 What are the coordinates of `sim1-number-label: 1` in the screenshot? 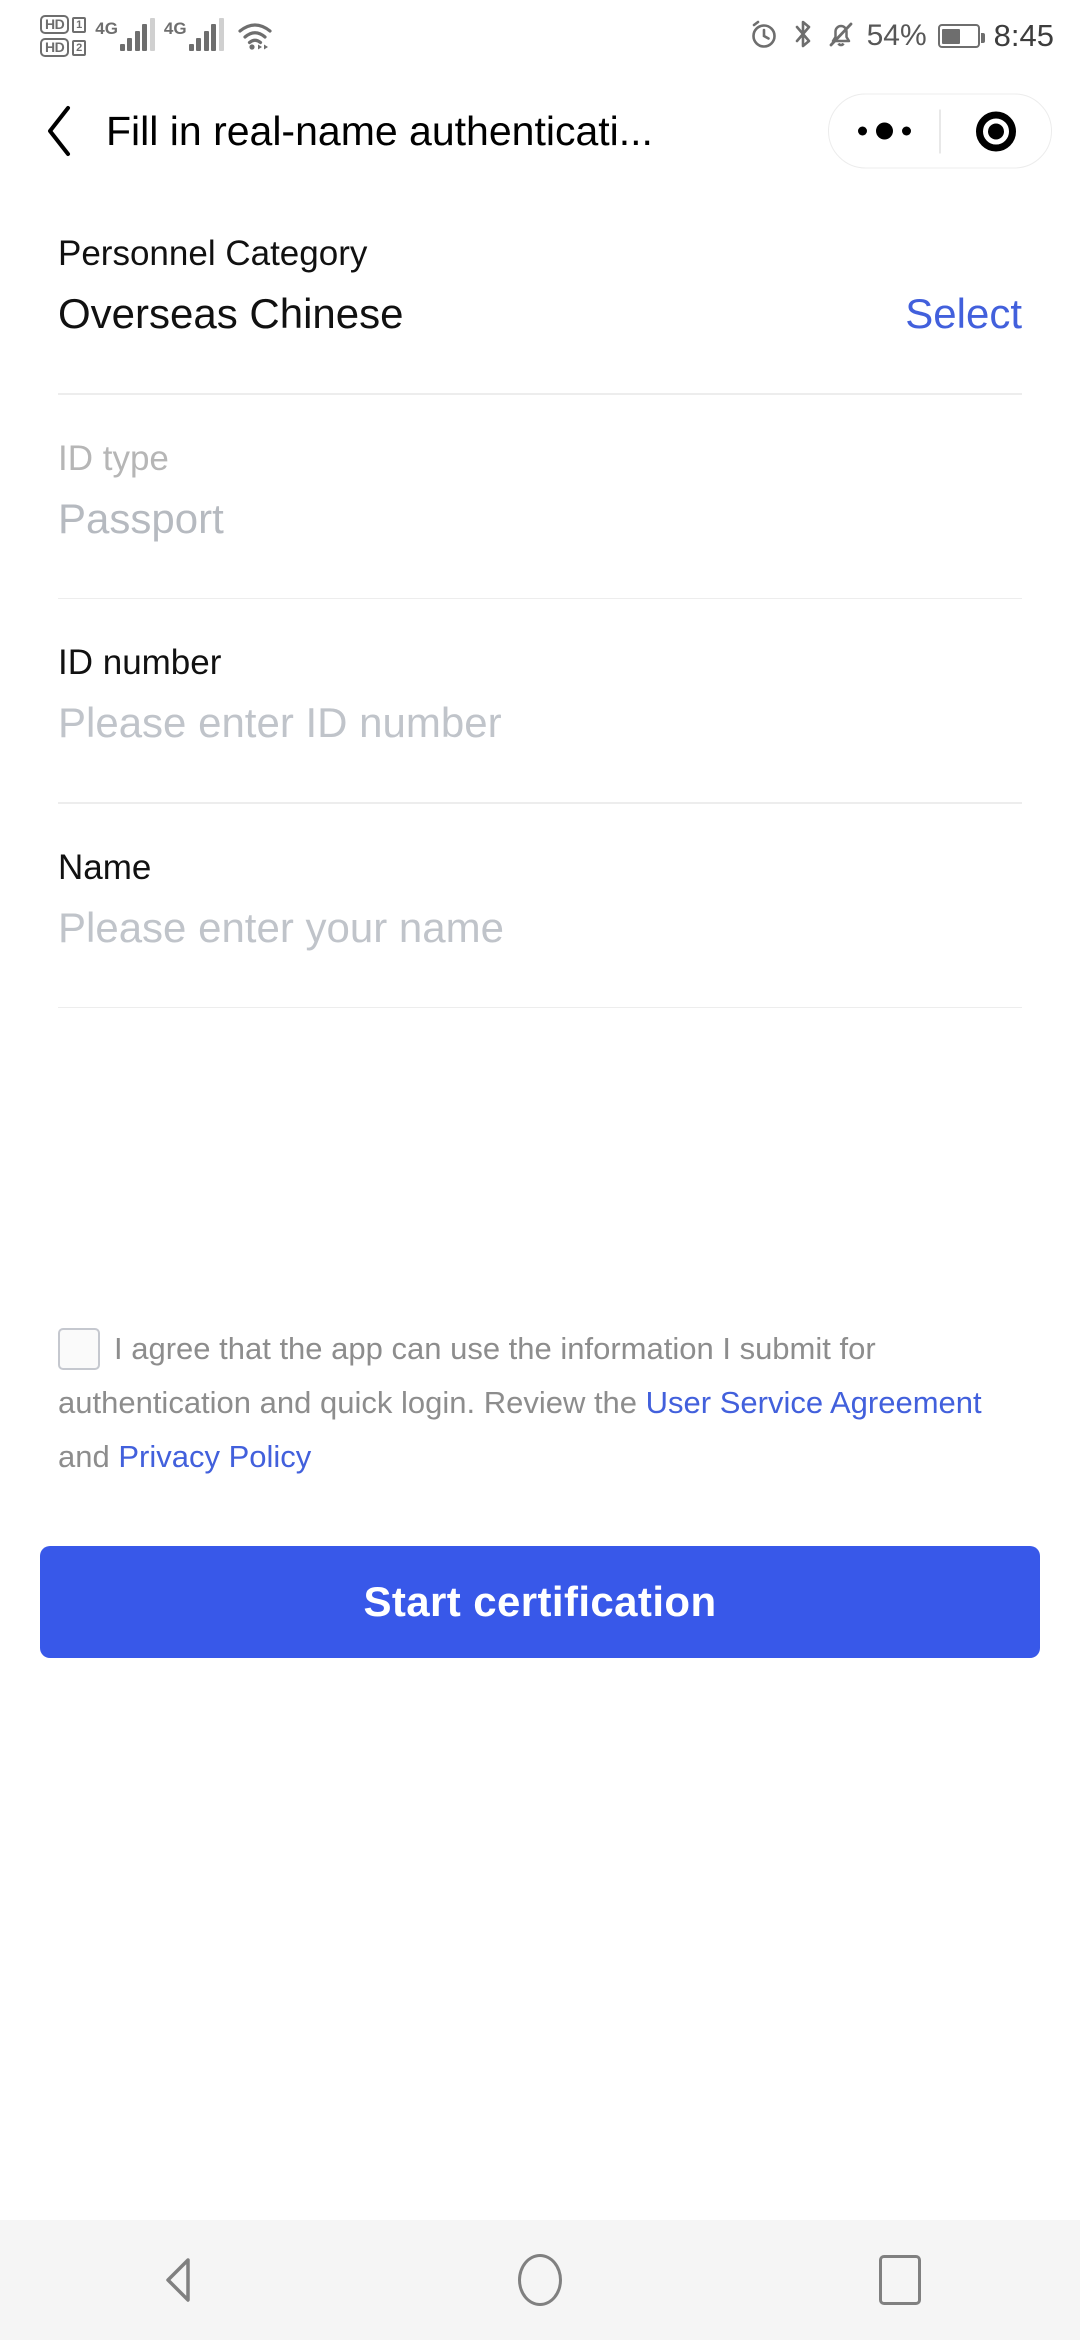 It's located at (79, 24).